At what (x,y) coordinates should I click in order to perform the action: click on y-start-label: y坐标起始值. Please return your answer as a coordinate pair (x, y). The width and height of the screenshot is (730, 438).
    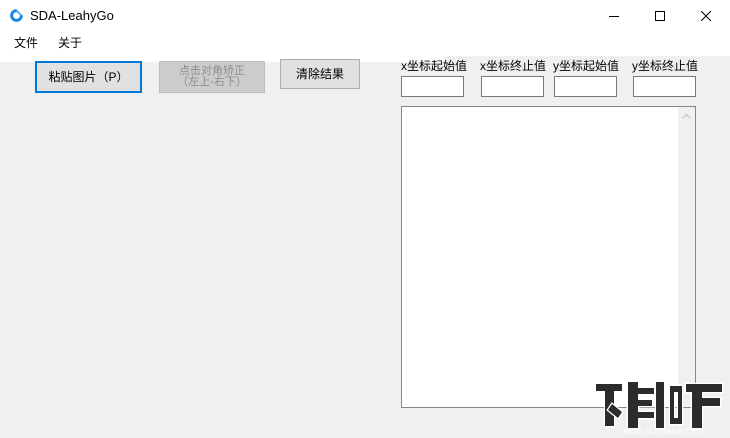
    Looking at the image, I should click on (586, 66).